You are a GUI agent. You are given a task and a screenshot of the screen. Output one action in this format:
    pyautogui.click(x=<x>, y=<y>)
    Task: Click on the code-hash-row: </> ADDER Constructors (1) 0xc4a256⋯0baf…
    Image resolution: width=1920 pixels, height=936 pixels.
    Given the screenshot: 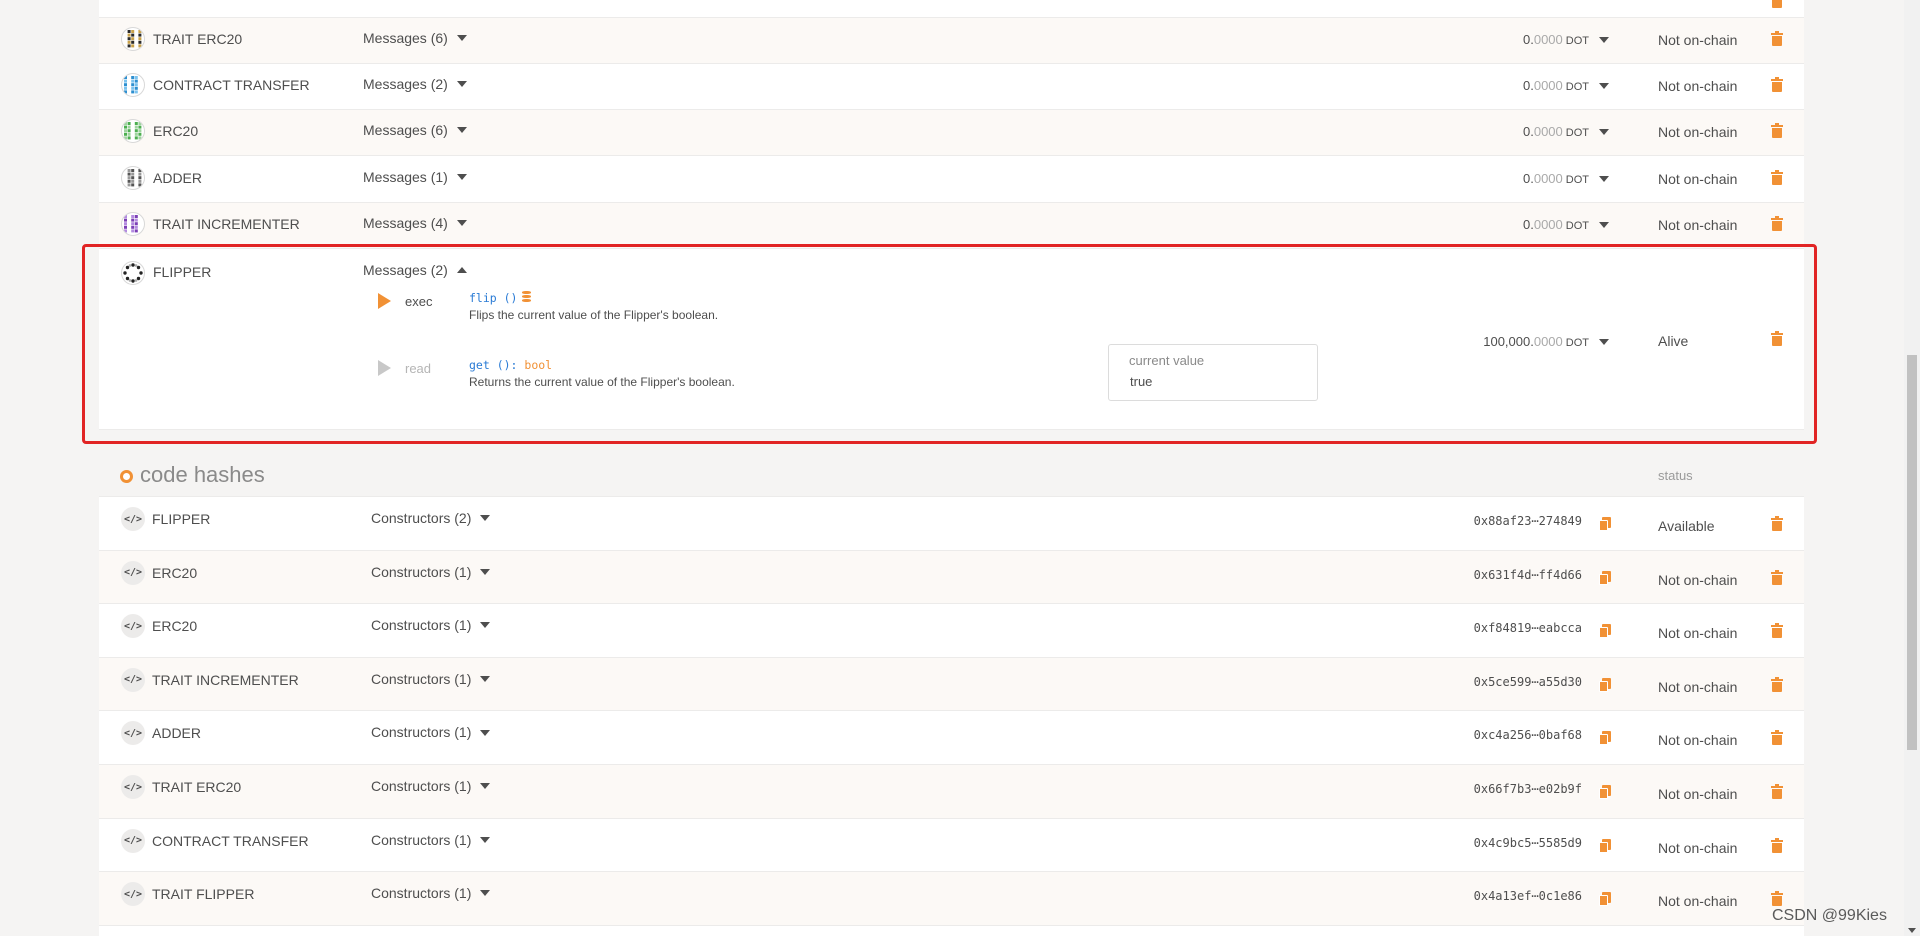 What is the action you would take?
    pyautogui.click(x=951, y=738)
    